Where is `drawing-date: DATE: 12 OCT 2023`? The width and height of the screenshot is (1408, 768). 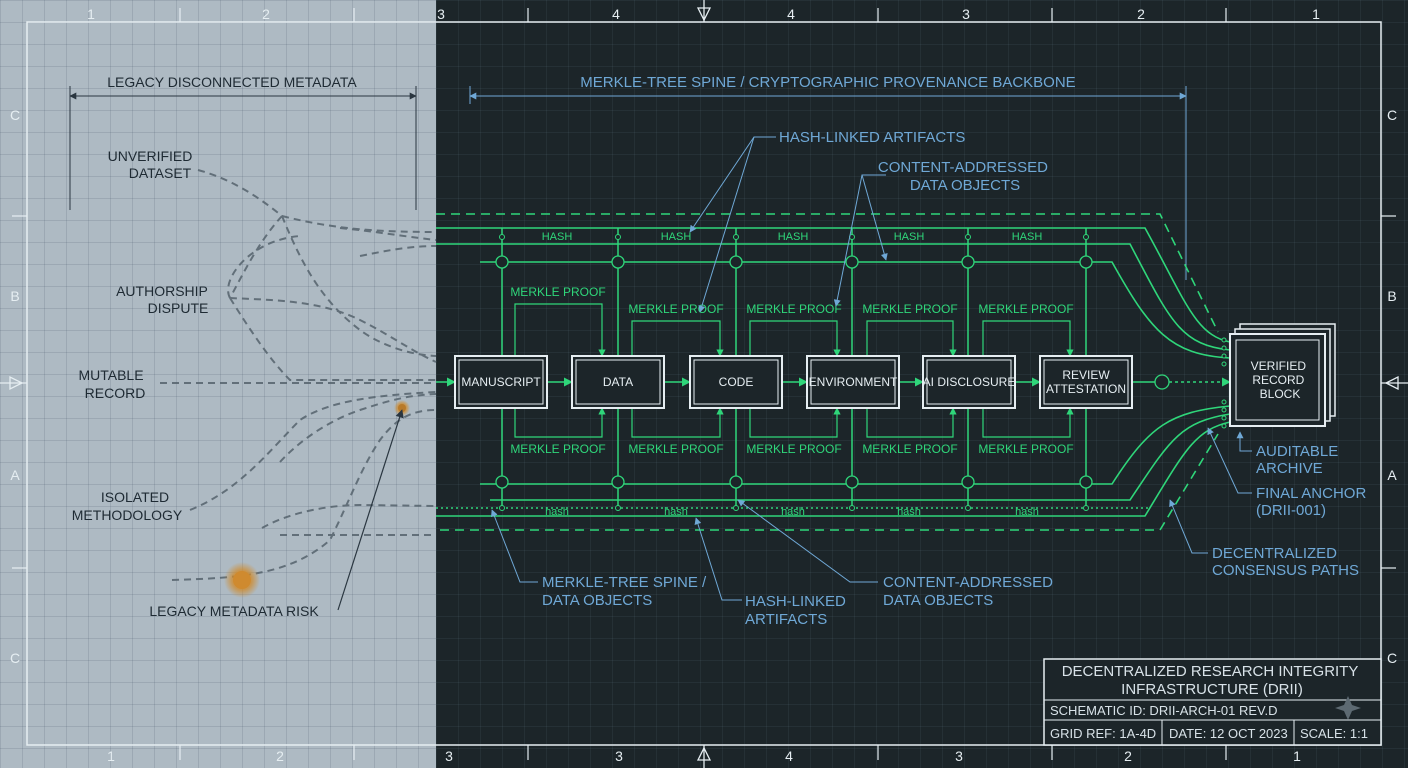 drawing-date: DATE: 12 OCT 2023 is located at coordinates (1228, 733).